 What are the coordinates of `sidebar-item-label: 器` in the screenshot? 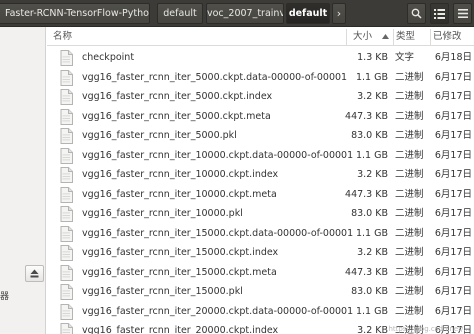 It's located at (4, 295).